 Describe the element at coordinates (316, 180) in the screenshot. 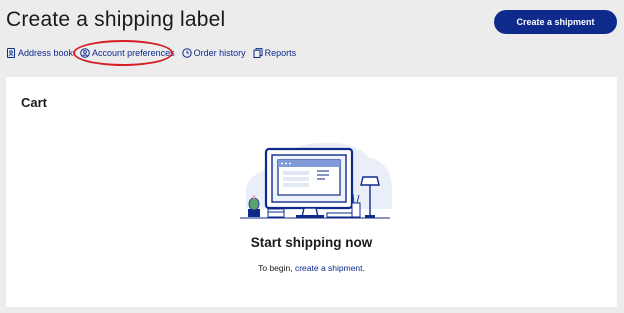

I see `empty-cart-illustration` at that location.